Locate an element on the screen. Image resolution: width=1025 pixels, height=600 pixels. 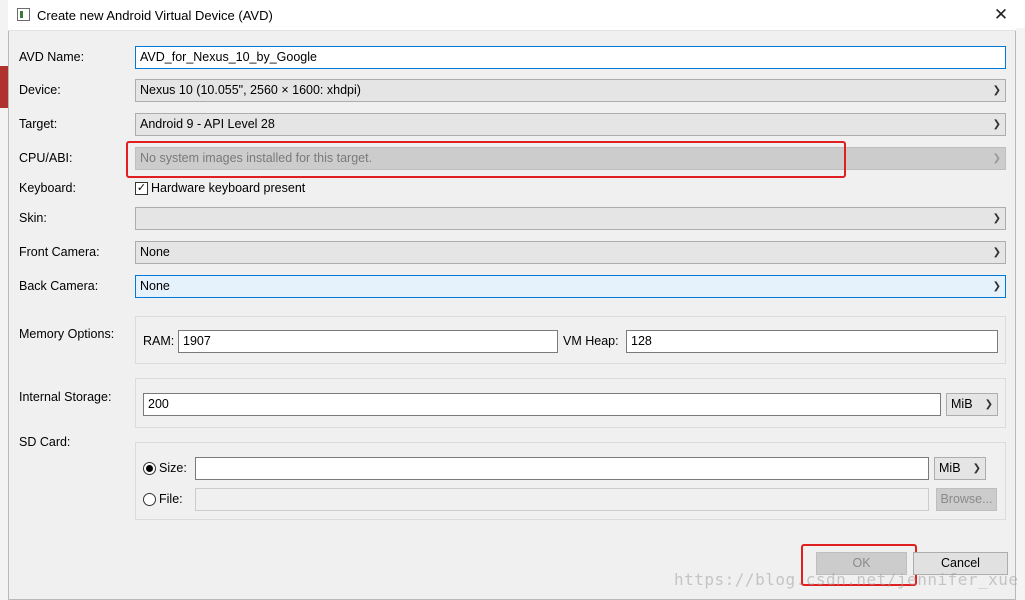
close-icon: ✕ is located at coordinates (1001, 14).